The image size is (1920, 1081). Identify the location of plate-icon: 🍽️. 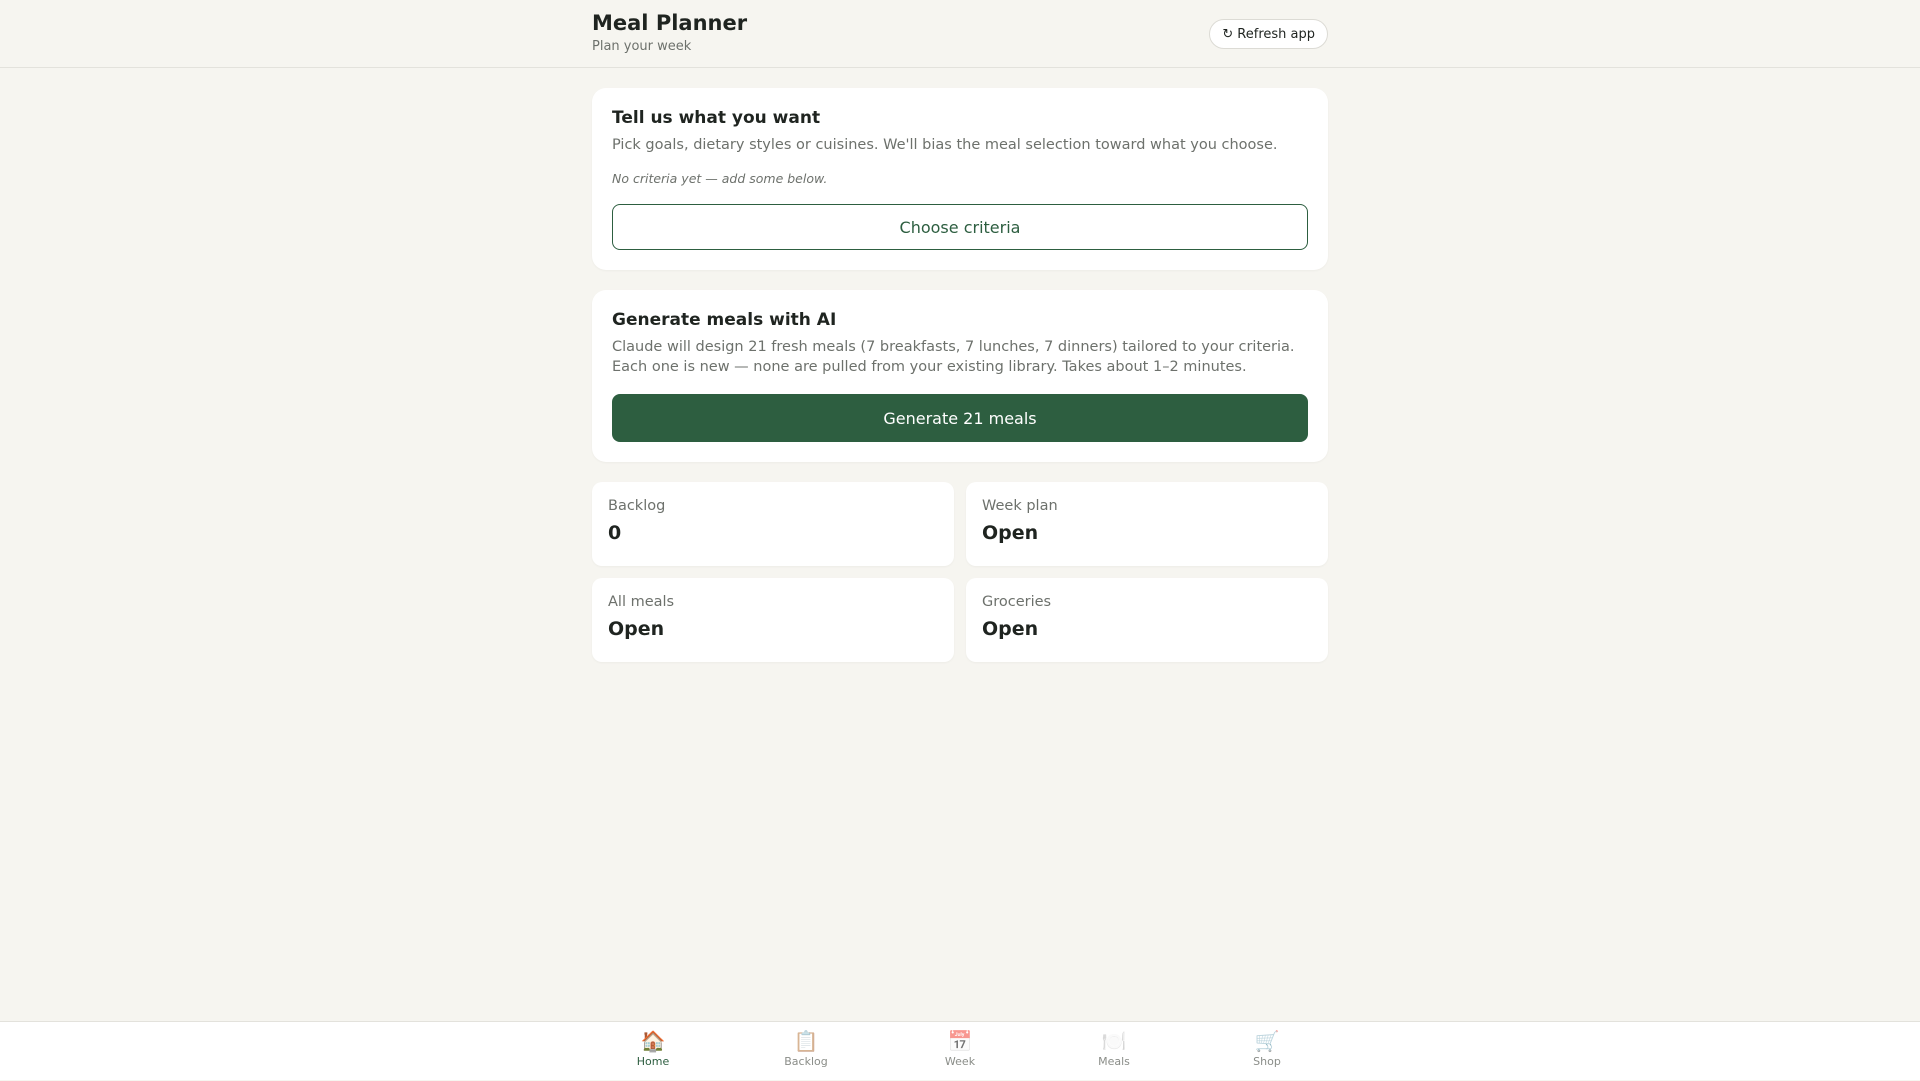
(1114, 1041).